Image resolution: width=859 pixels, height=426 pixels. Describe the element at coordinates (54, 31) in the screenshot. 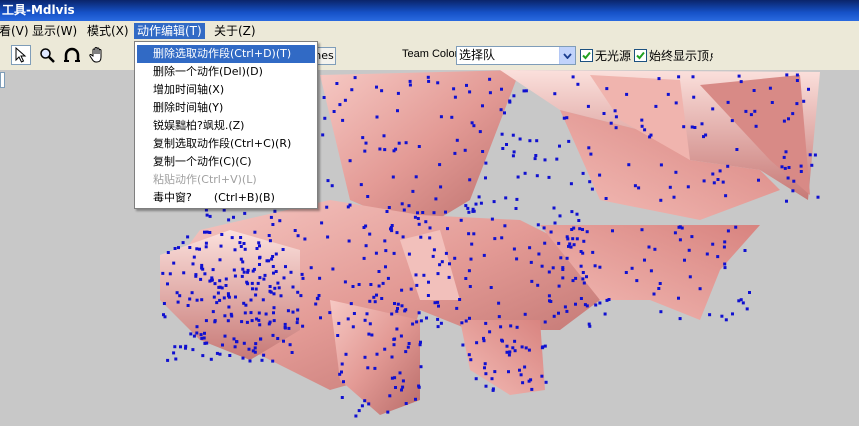

I see `menu-display: 显示(W)` at that location.